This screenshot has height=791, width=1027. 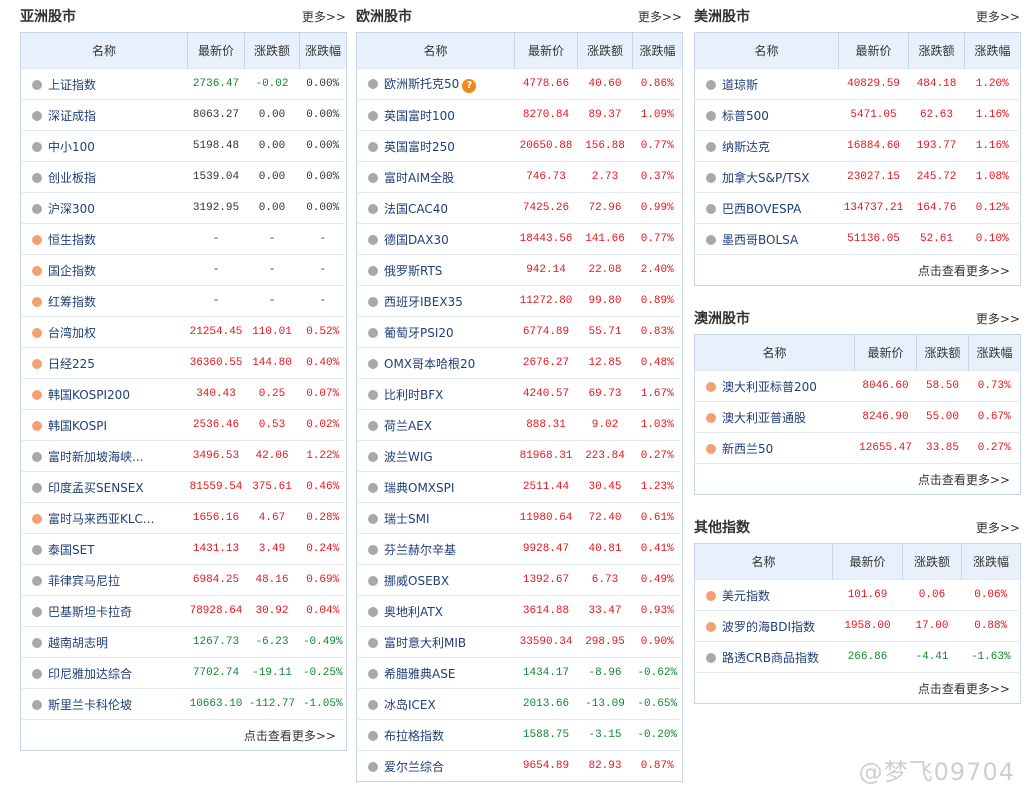 What do you see at coordinates (519, 735) in the screenshot?
I see `table-row: 布拉格指数 1588.75 -3.15 -0.20%` at bounding box center [519, 735].